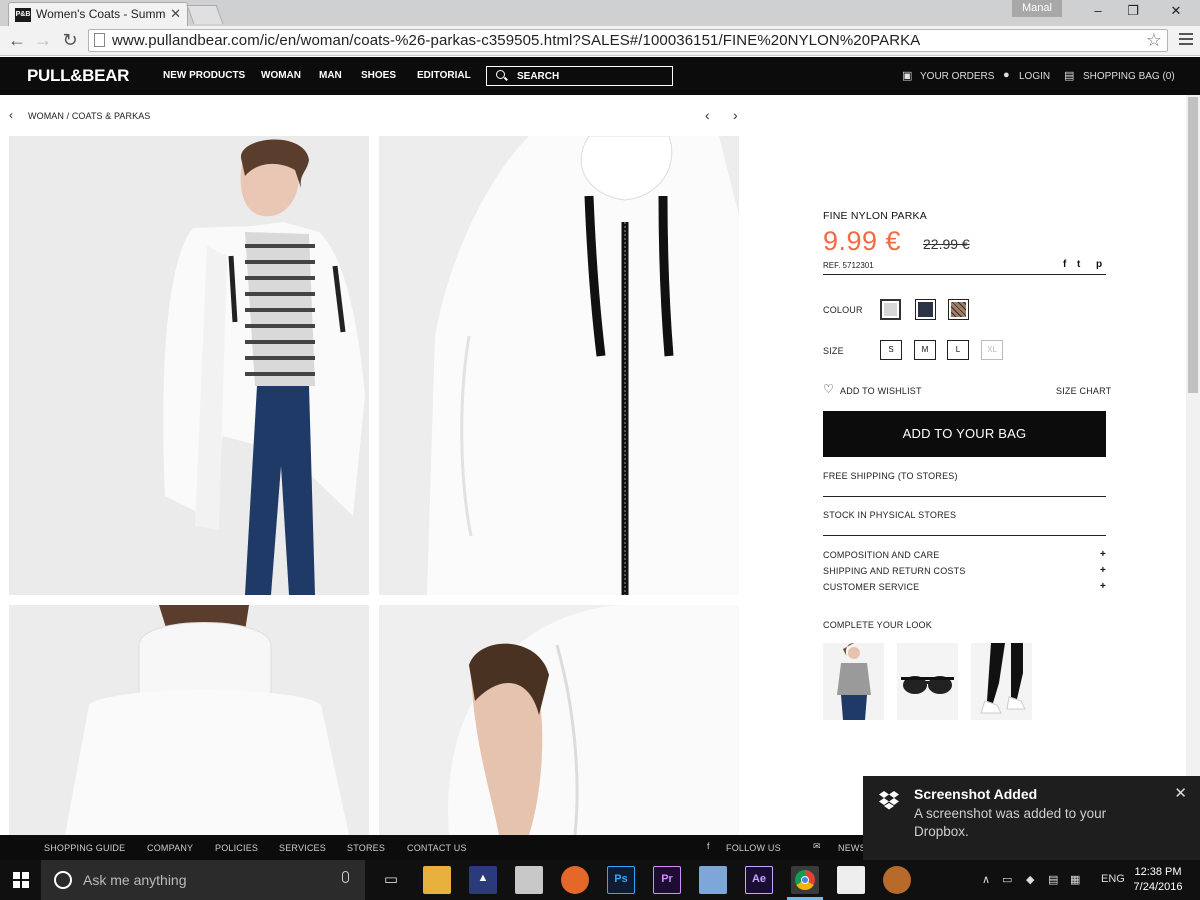 This screenshot has width=1200, height=900. I want to click on look-item-leggings, so click(1001, 681).